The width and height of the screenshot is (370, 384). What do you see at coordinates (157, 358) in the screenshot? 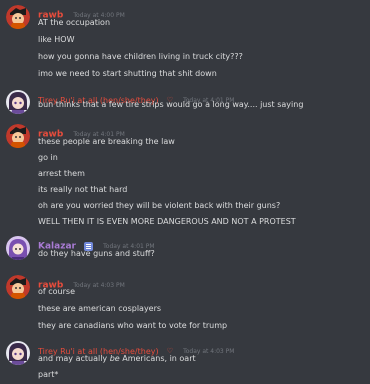
I see `text-segment: Americans, in oart` at bounding box center [157, 358].